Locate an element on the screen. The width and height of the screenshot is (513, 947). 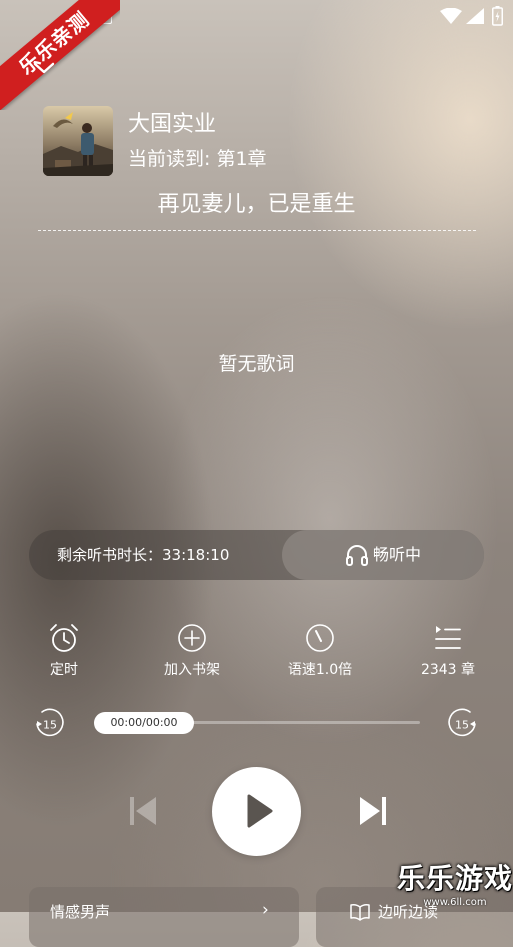
book-cover-image is located at coordinates (78, 141).